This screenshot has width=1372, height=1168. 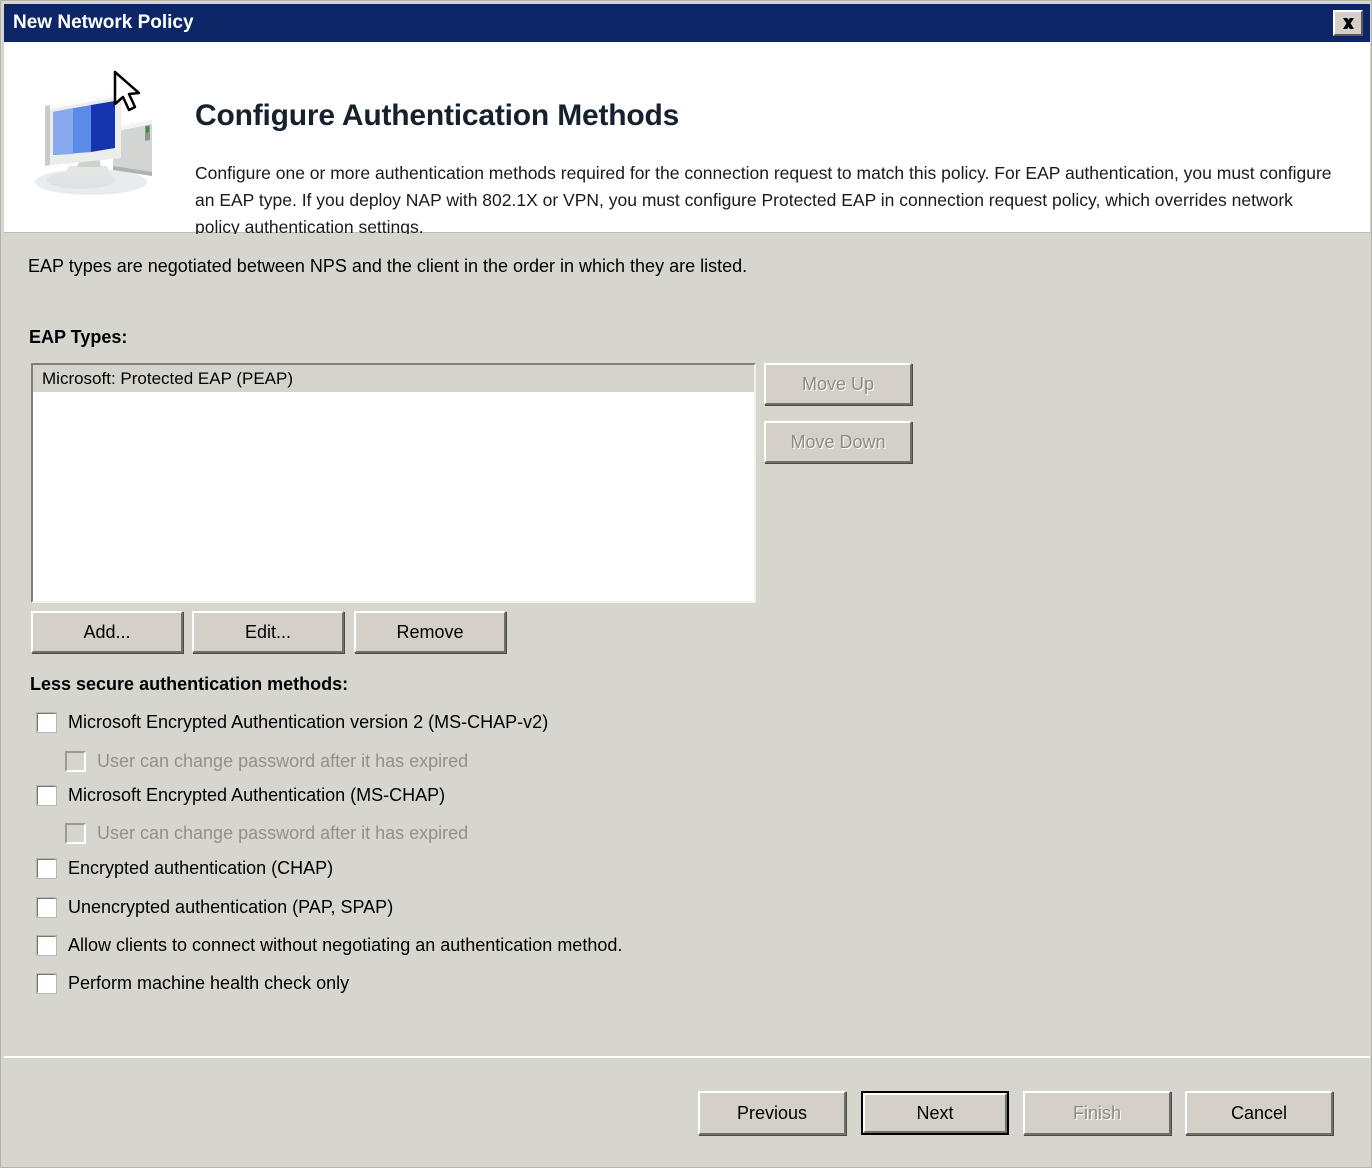 I want to click on move-up-button: Move Up, so click(x=838, y=384).